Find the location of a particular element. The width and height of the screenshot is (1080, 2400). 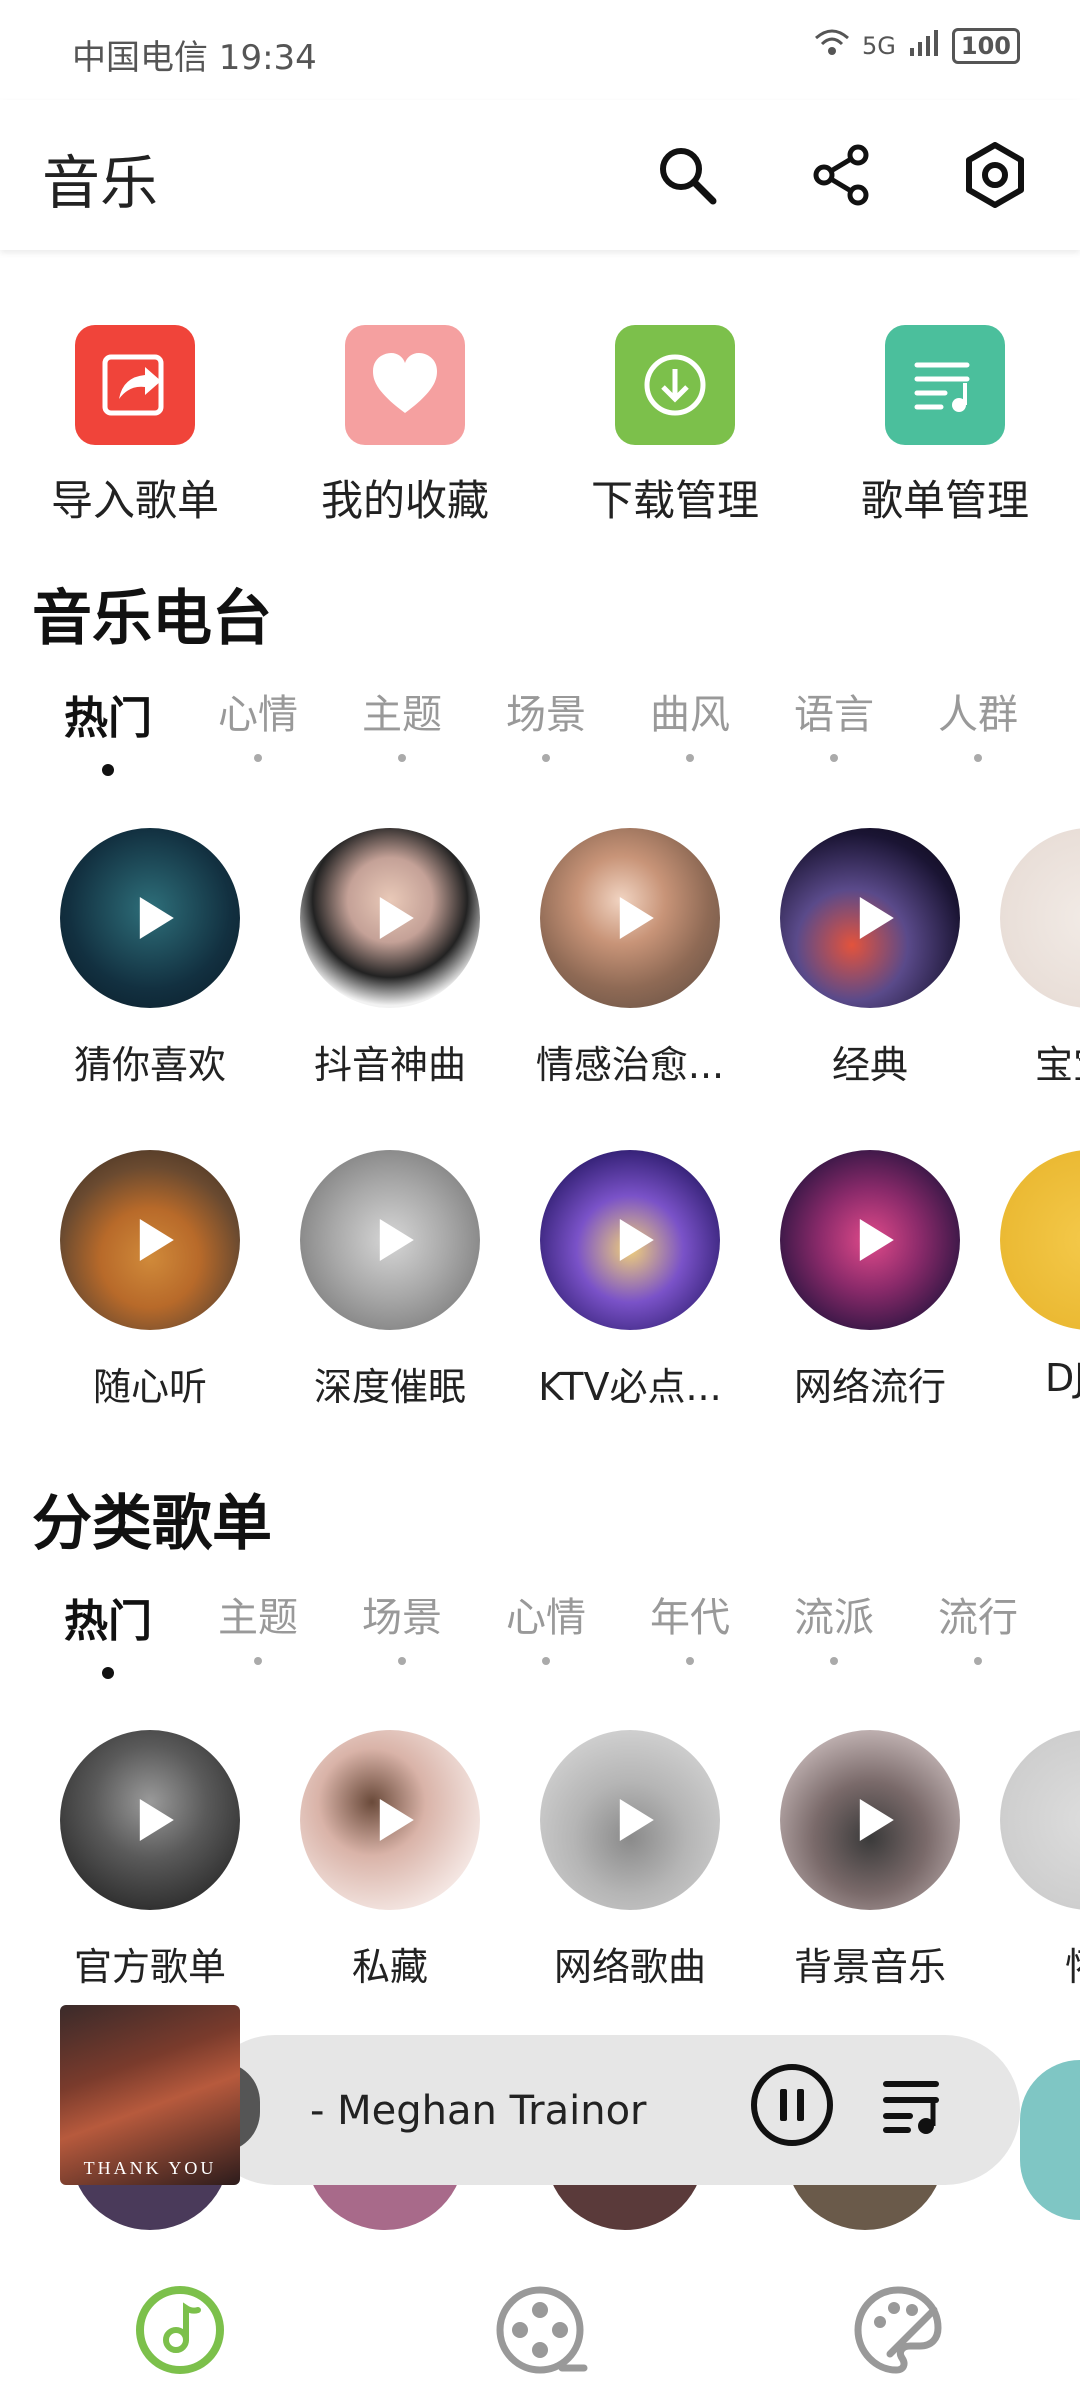

playlist-manager-entry: 歌单管理 is located at coordinates (945, 426).